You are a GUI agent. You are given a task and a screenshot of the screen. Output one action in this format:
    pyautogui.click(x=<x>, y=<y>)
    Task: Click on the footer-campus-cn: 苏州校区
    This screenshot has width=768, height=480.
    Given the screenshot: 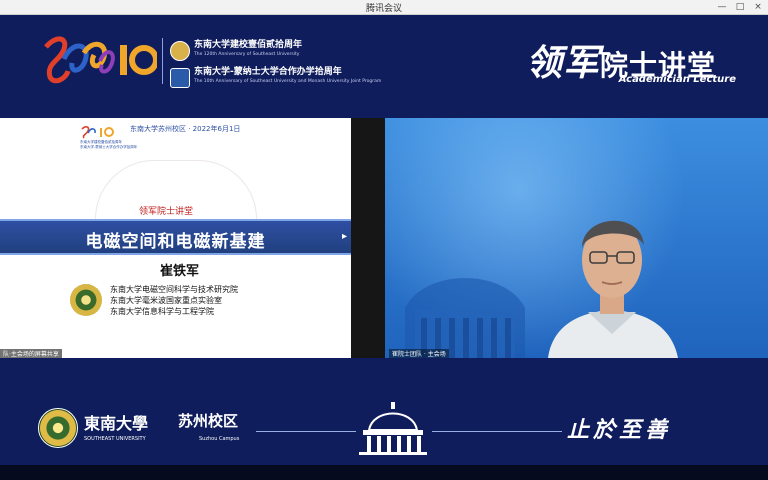 What is the action you would take?
    pyautogui.click(x=208, y=421)
    